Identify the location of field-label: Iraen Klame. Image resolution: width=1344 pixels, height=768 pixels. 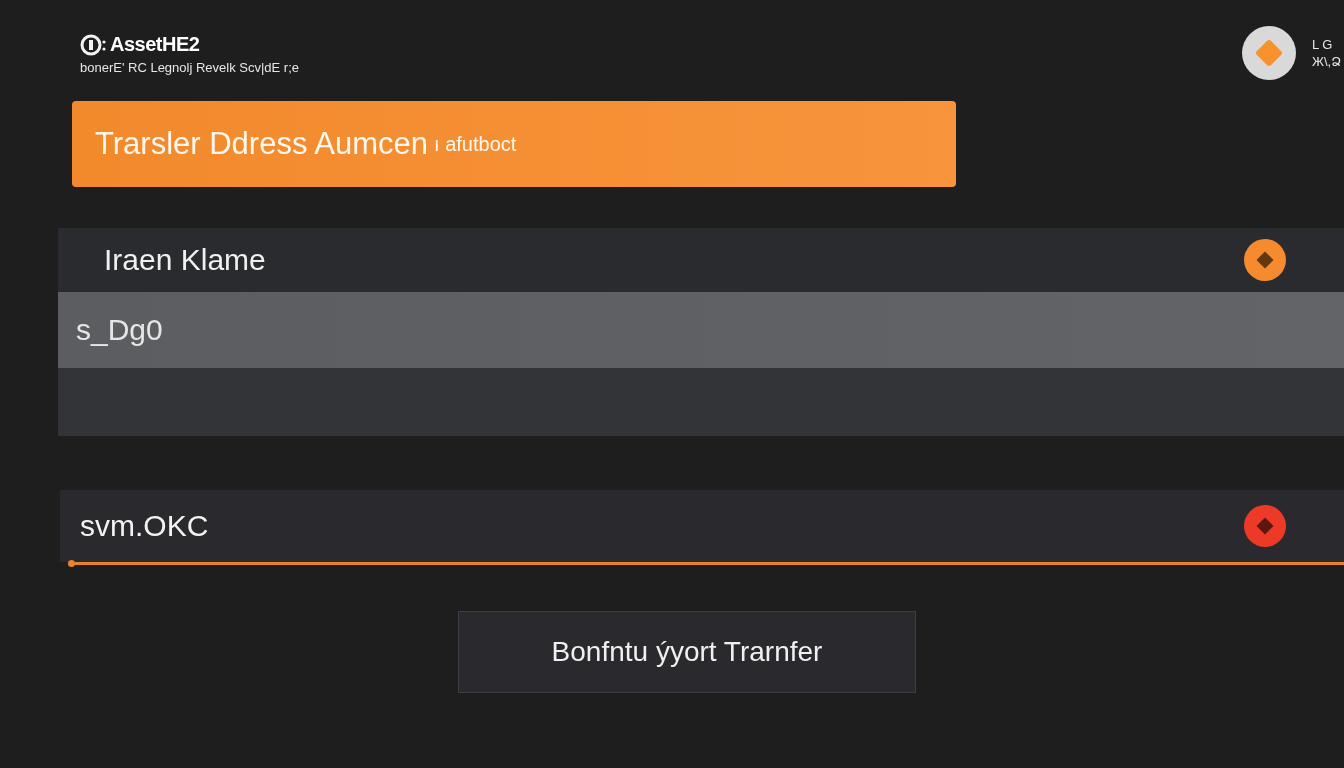
(185, 260).